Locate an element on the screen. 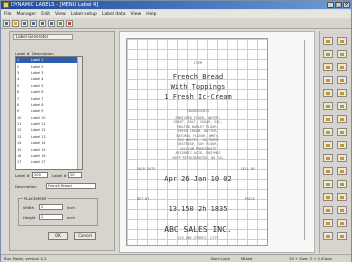  vertical-ruler is located at coordinates (307, 140).